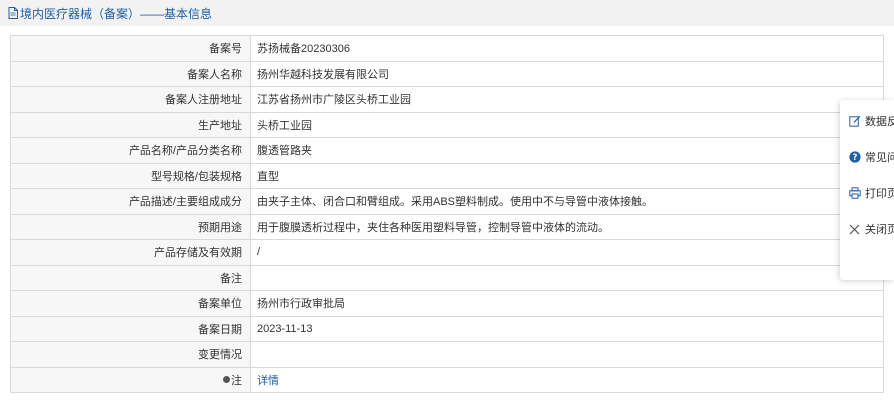 This screenshot has width=894, height=401. I want to click on table-row: 备案日期 2023-11-13, so click(447, 328).